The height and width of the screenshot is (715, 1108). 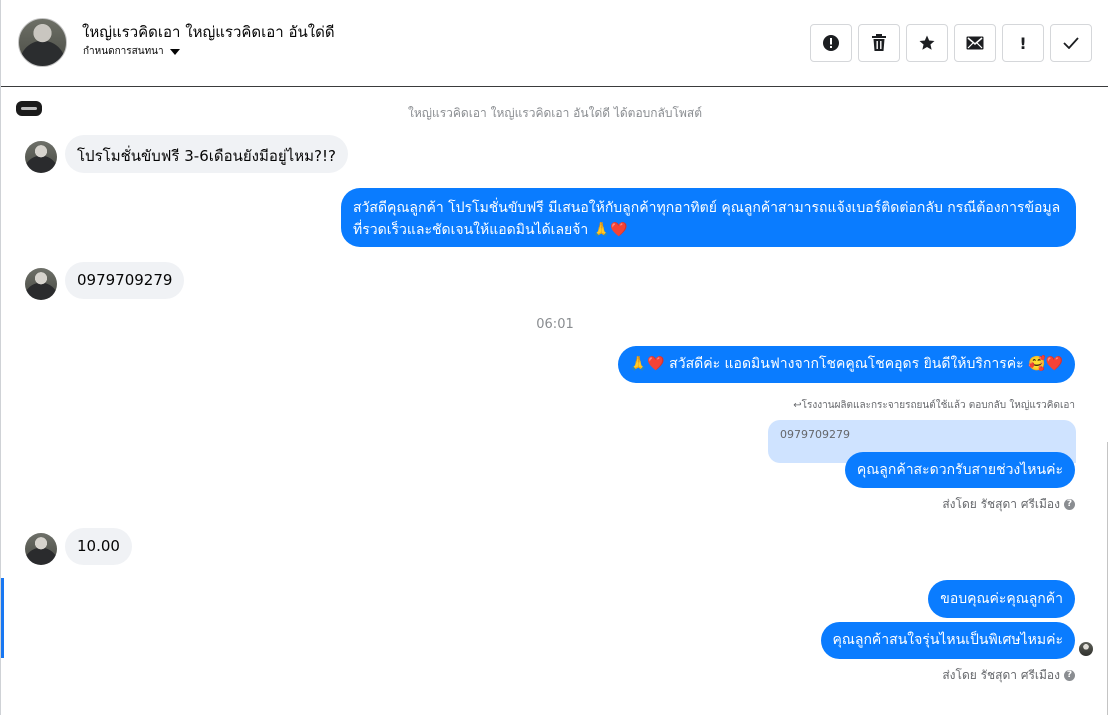 What do you see at coordinates (174, 51) in the screenshot?
I see `caret-down-icon` at bounding box center [174, 51].